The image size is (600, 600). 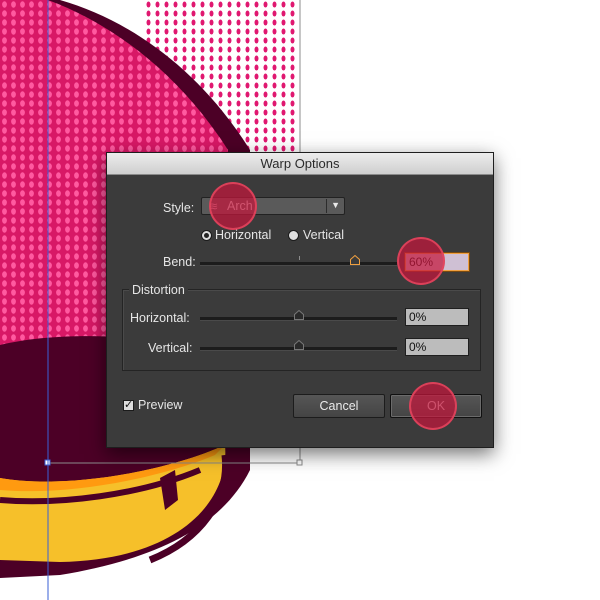 What do you see at coordinates (179, 262) in the screenshot?
I see `bend-label: Bend:` at bounding box center [179, 262].